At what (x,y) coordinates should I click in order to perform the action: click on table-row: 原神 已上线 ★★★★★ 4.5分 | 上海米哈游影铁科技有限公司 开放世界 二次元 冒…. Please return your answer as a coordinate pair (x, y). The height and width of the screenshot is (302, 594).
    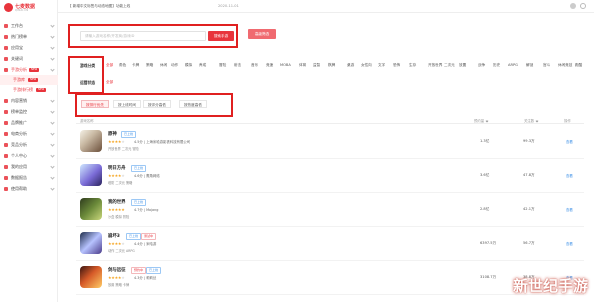
    Looking at the image, I should click on (330, 142).